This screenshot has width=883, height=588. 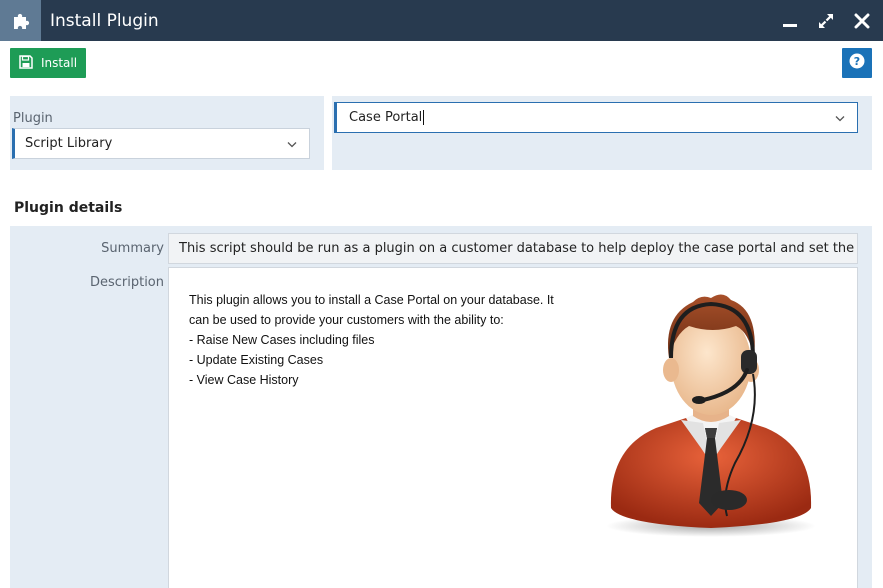 I want to click on plugin-label: Plugin, so click(x=33, y=118).